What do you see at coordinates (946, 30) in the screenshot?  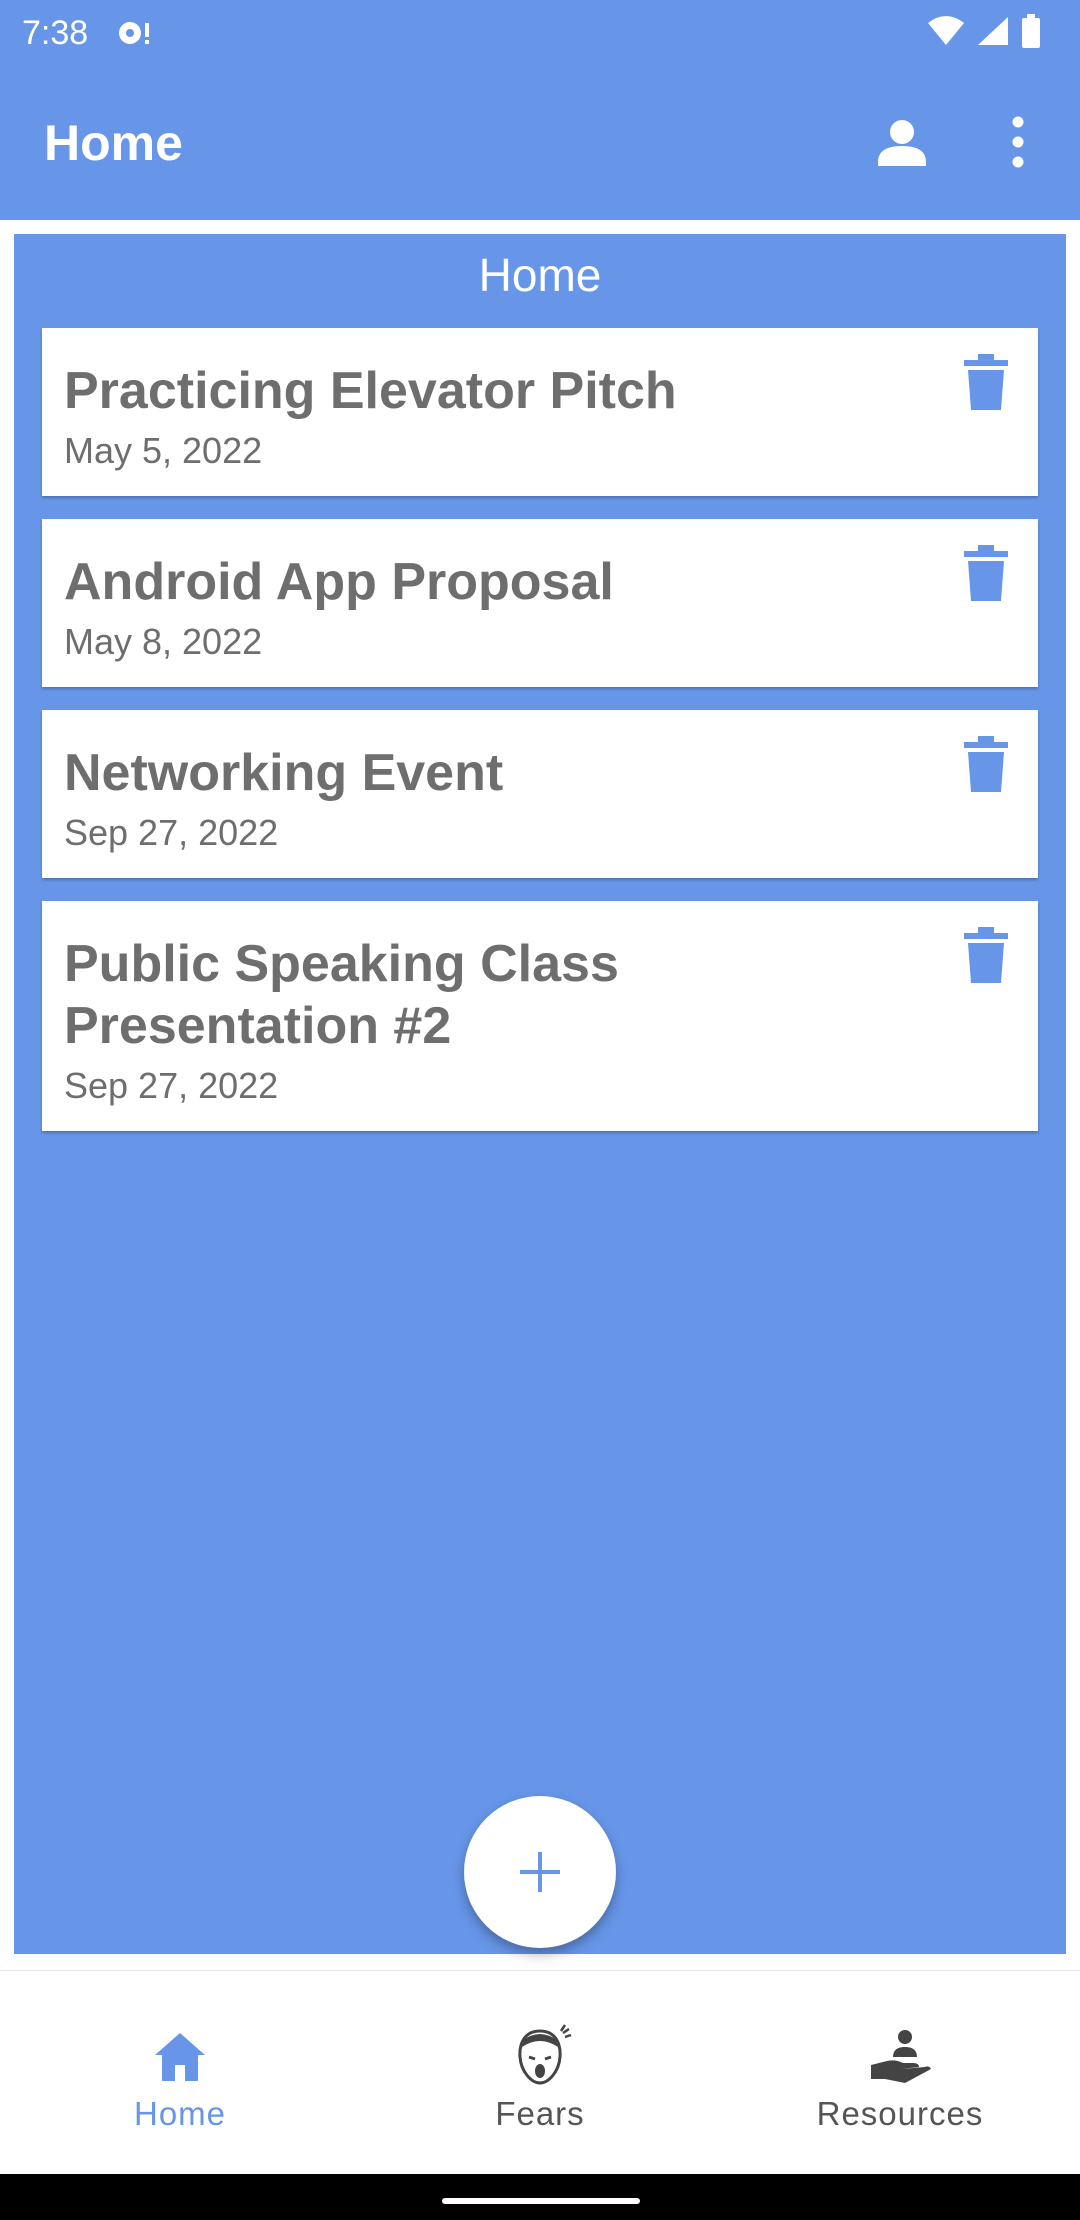 I see `wifi-icon` at bounding box center [946, 30].